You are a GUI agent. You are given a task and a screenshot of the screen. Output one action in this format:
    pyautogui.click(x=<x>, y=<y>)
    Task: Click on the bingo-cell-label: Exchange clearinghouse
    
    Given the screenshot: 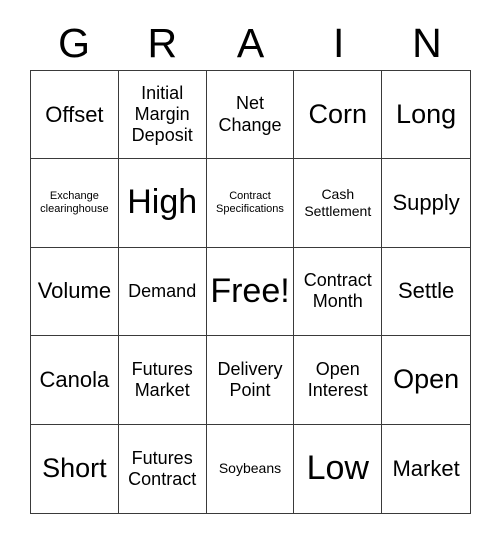 What is the action you would take?
    pyautogui.click(x=74, y=202)
    